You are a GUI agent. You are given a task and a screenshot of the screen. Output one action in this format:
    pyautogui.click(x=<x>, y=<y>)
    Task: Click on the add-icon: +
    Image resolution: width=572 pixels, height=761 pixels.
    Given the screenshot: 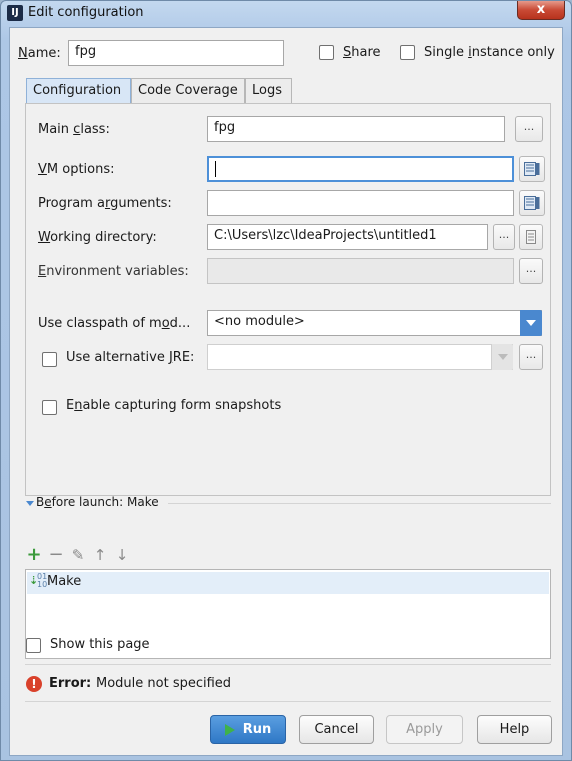 What is the action you would take?
    pyautogui.click(x=34, y=555)
    